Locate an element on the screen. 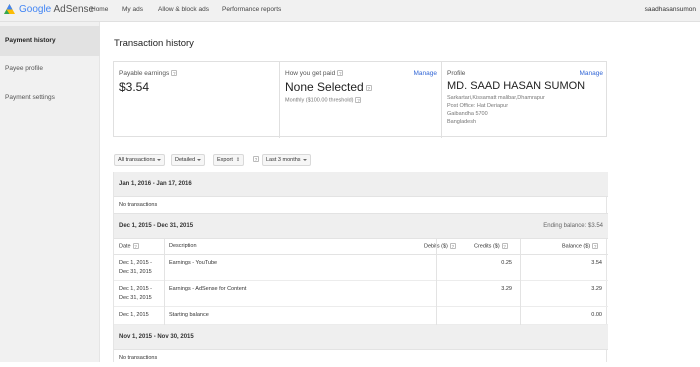 Image resolution: width=700 pixels, height=367 pixels. payment-method-value: None Selected? is located at coordinates (328, 87).